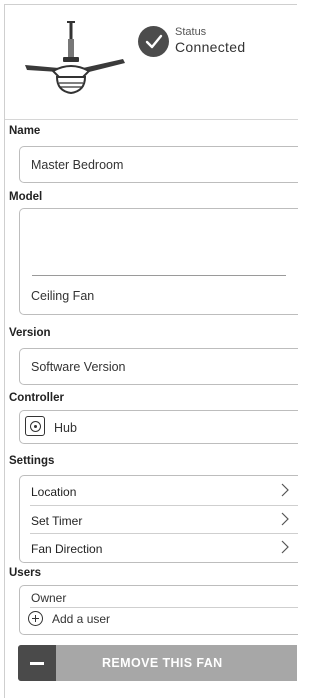  Describe the element at coordinates (159, 275) in the screenshot. I see `model-underline` at that location.